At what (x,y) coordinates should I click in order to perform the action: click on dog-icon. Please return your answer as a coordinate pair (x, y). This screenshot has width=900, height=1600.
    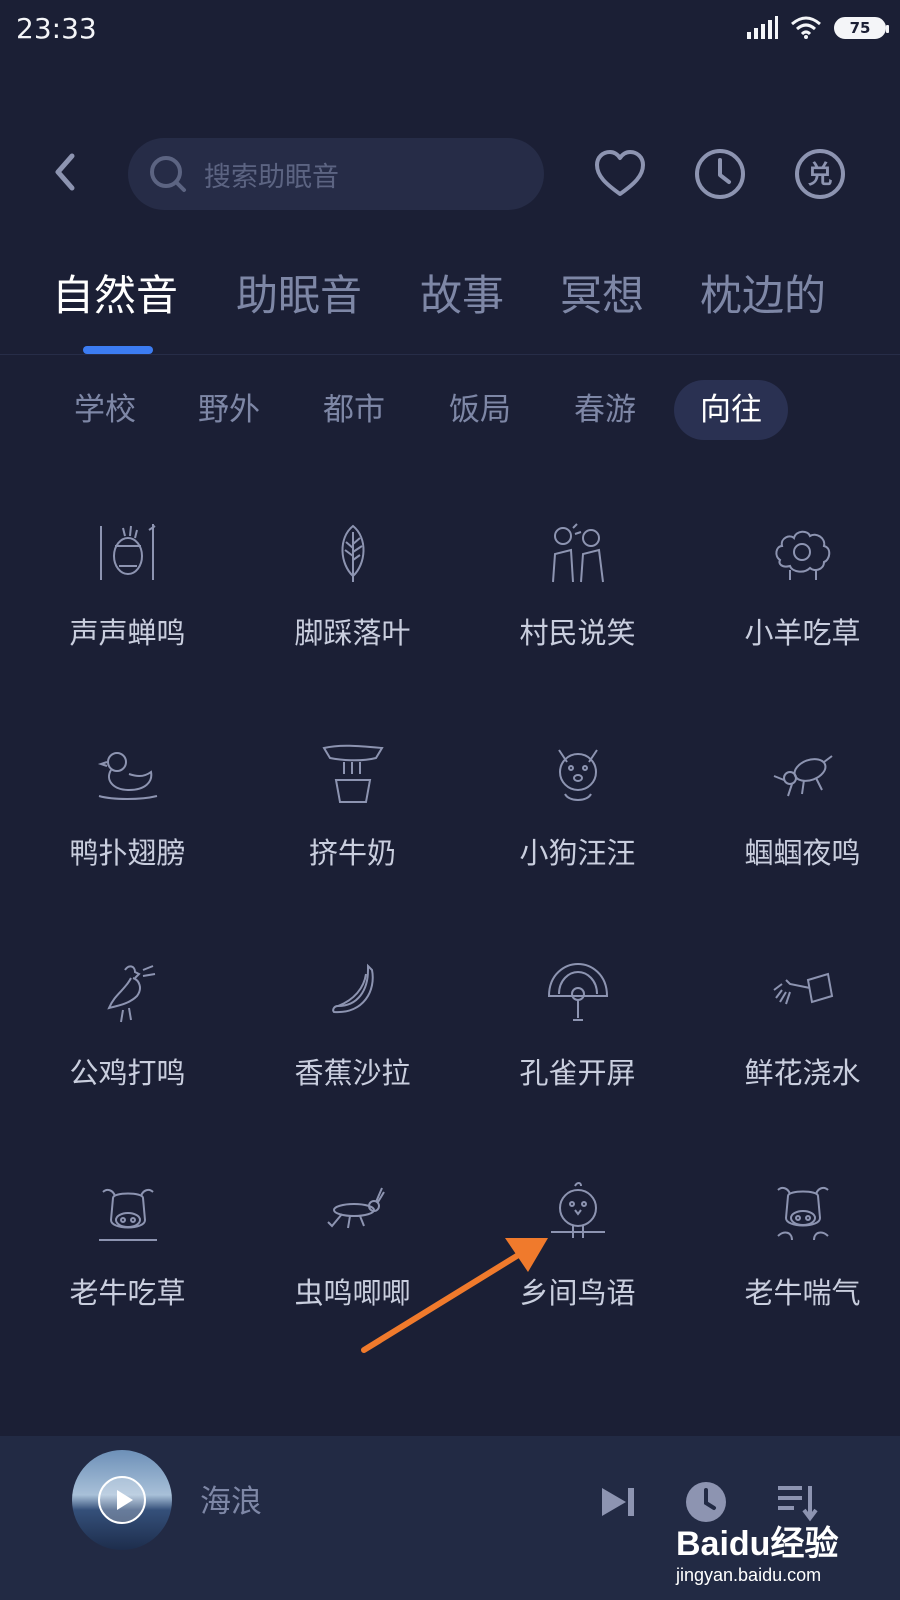
    Looking at the image, I should click on (578, 775).